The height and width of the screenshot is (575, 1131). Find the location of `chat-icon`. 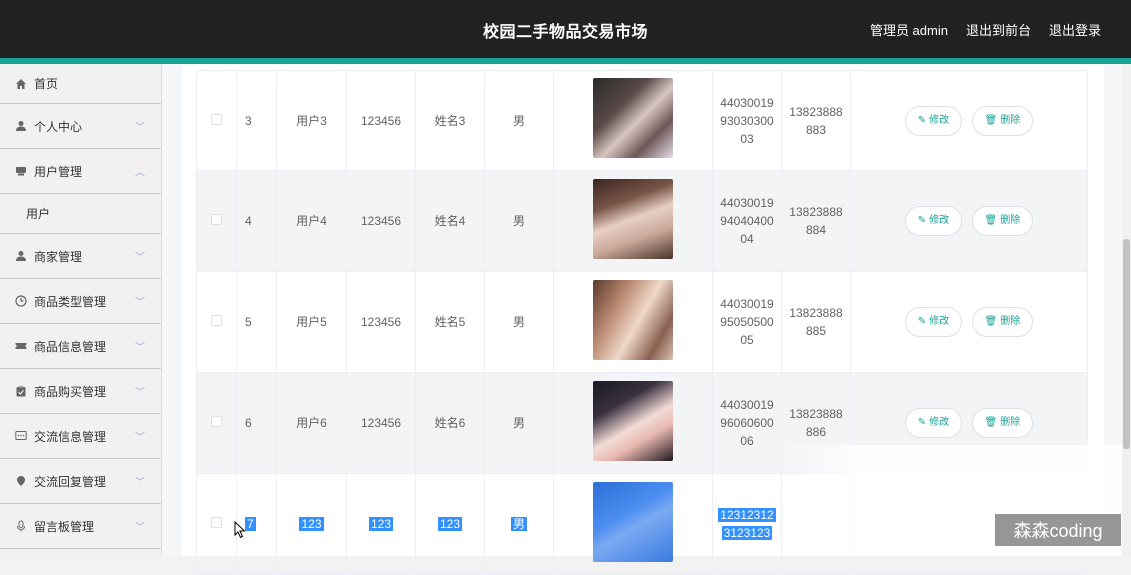

chat-icon is located at coordinates (21, 436).